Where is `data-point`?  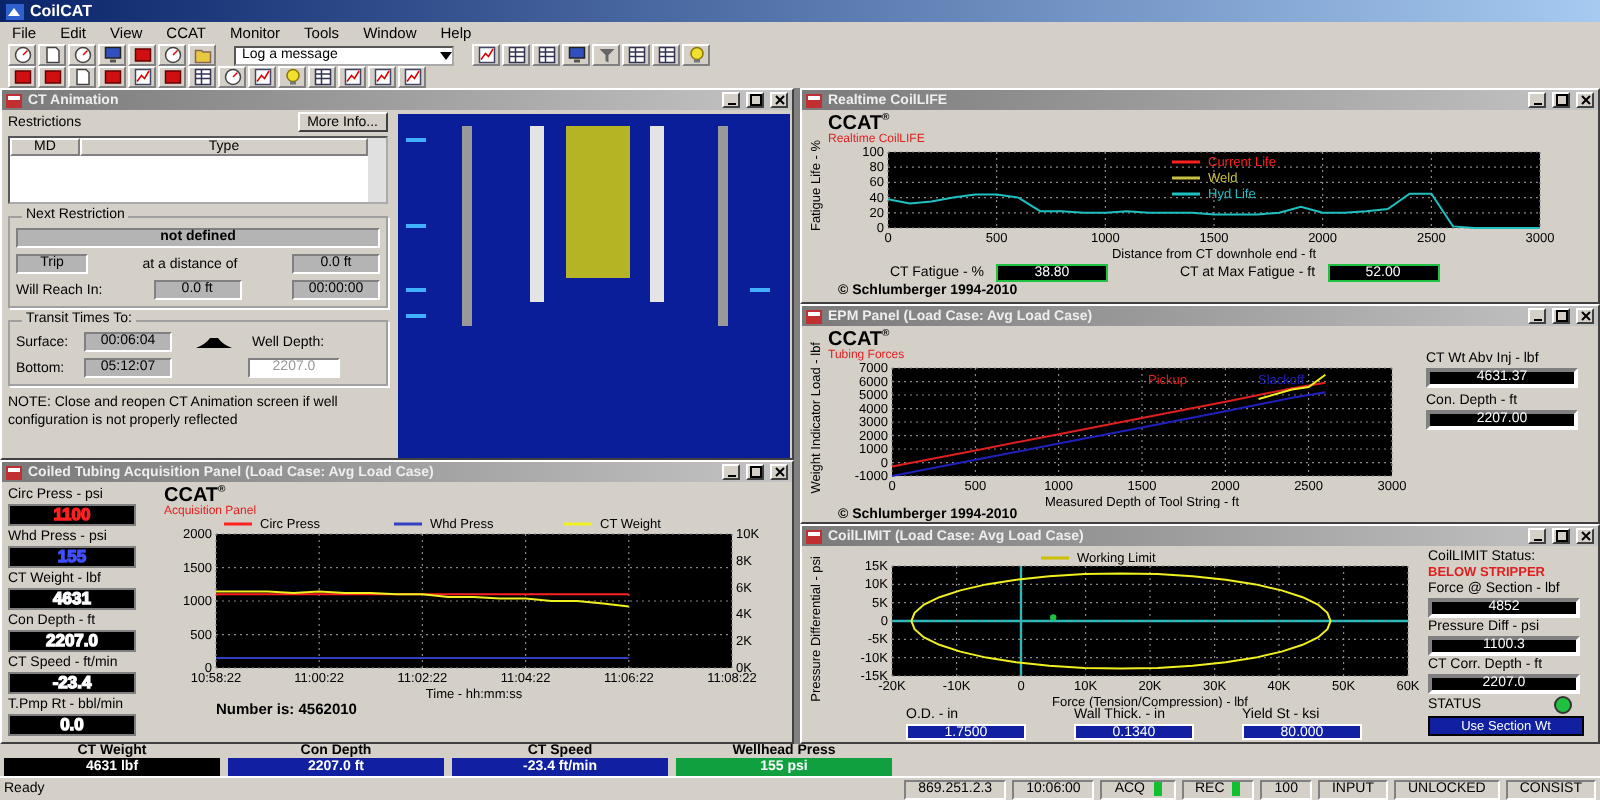
data-point is located at coordinates (1053, 617).